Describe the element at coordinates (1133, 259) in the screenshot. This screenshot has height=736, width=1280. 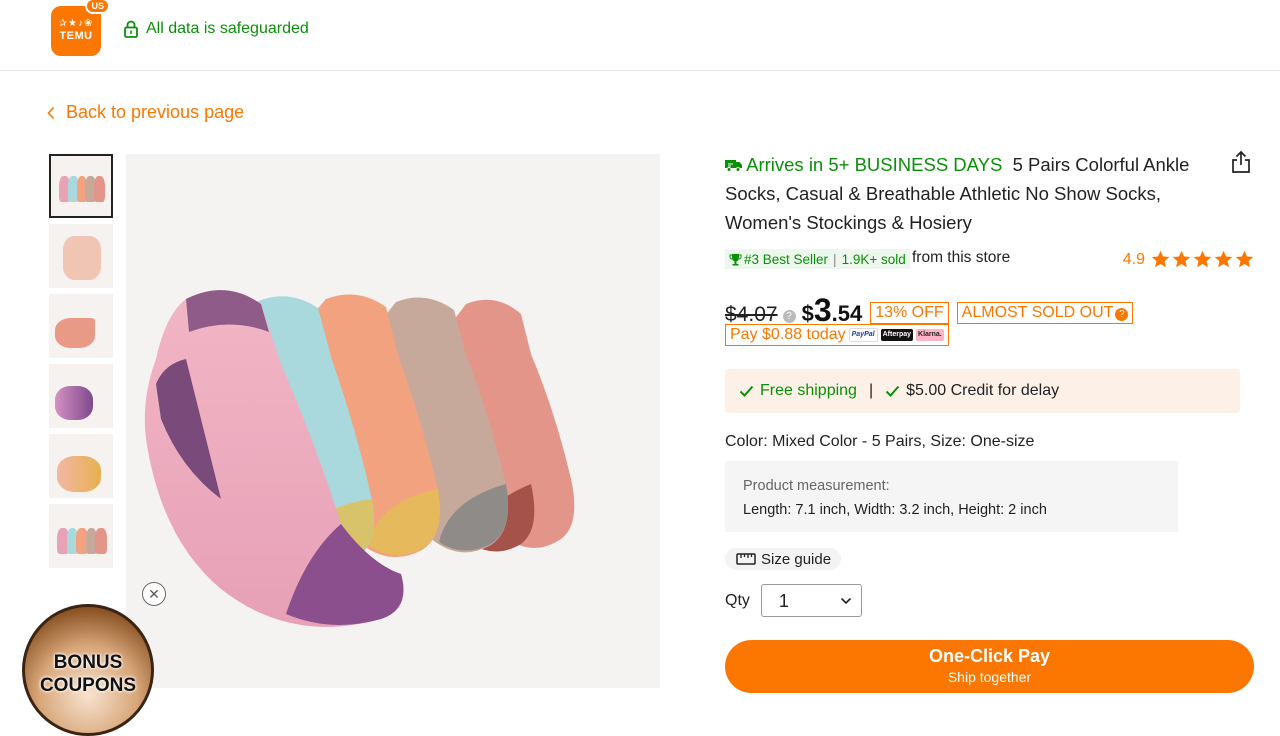
I see `rating-value: 4.9` at that location.